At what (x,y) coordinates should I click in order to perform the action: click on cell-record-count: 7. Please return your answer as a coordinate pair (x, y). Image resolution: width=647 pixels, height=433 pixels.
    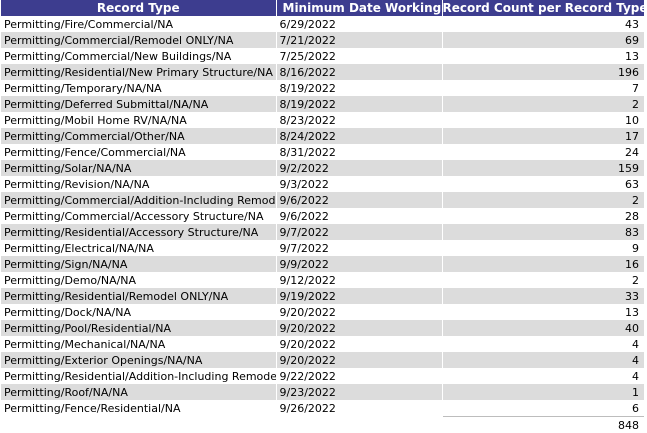
    Looking at the image, I should click on (543, 88).